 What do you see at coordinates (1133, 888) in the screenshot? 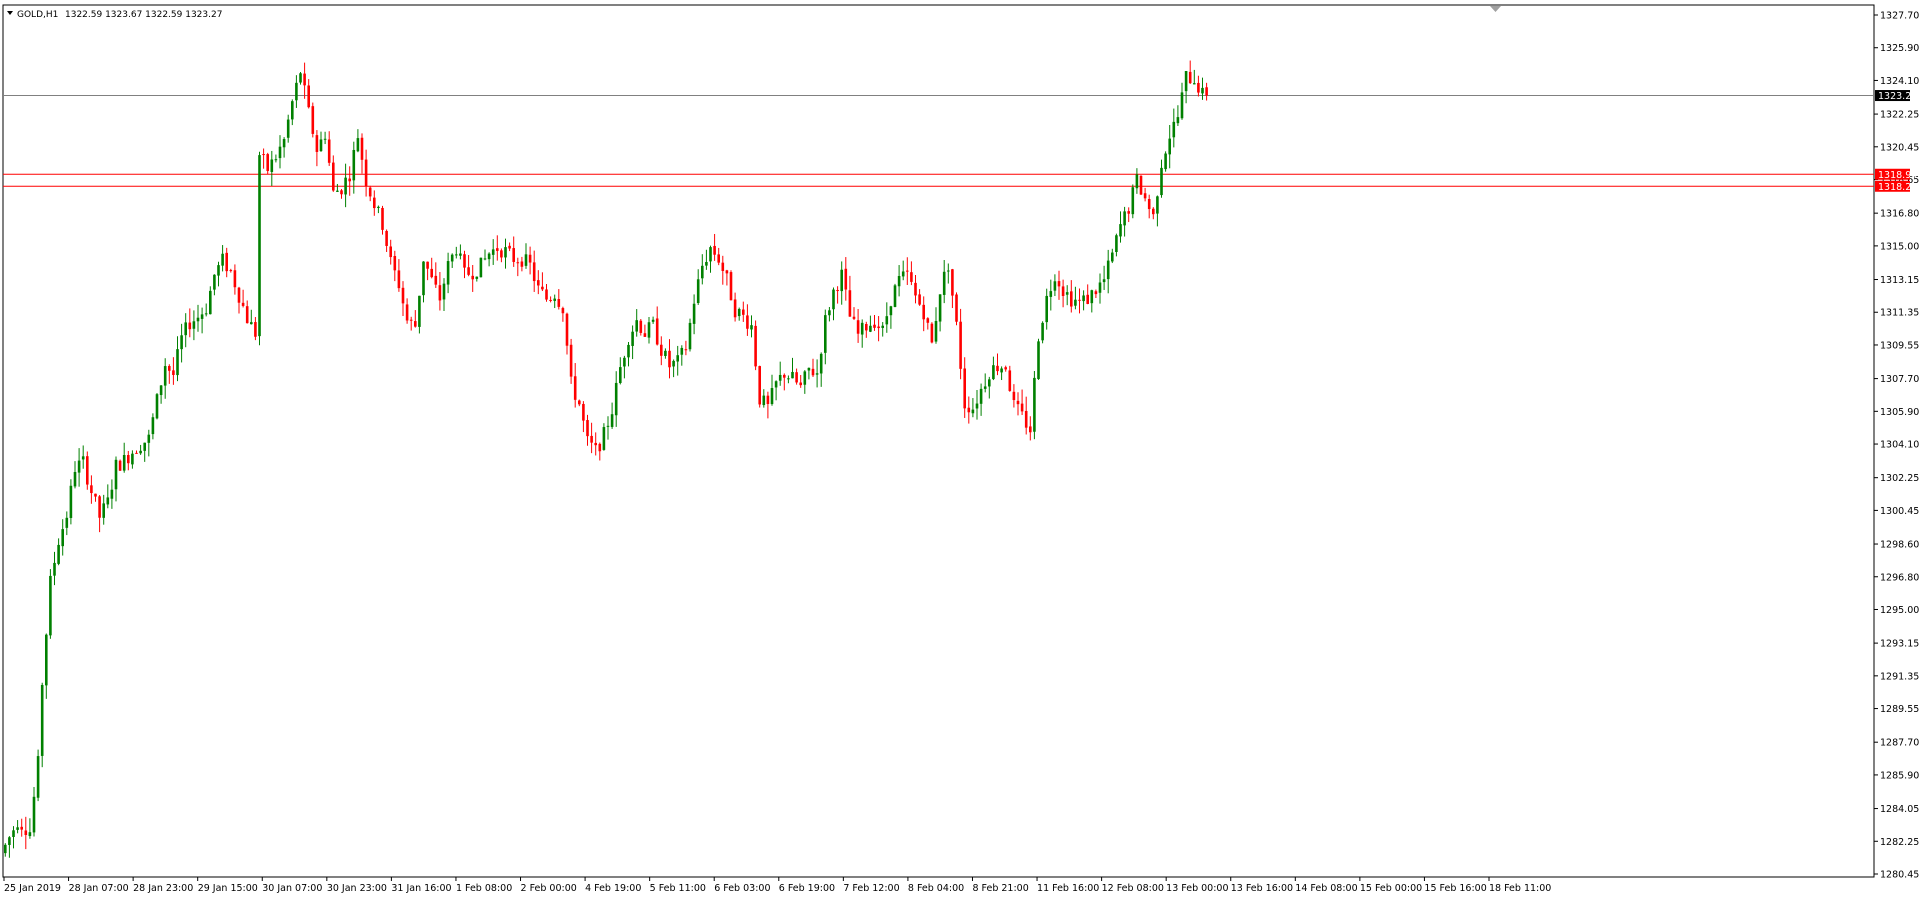
I see `time-tick-label: 12 Feb 08:00` at bounding box center [1133, 888].